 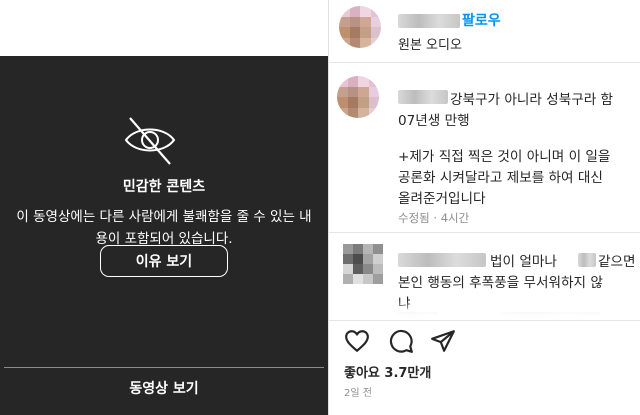 I want to click on sensitive-title: 민감한 콘텐츠, so click(x=164, y=187).